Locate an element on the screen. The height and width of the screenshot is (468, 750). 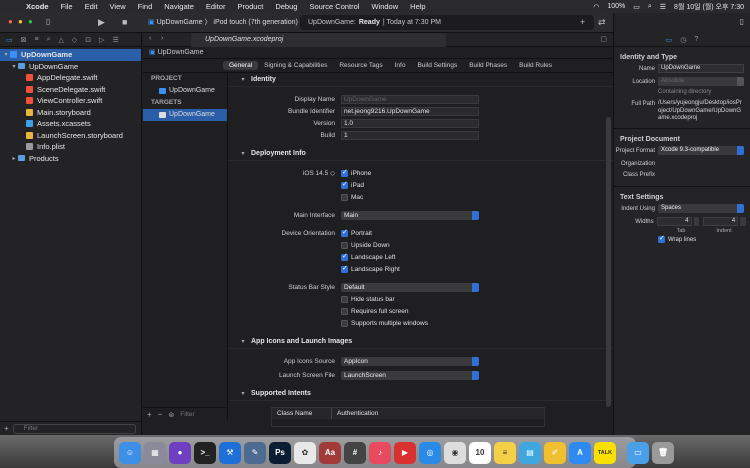
menu-file: File is located at coordinates (67, 6).